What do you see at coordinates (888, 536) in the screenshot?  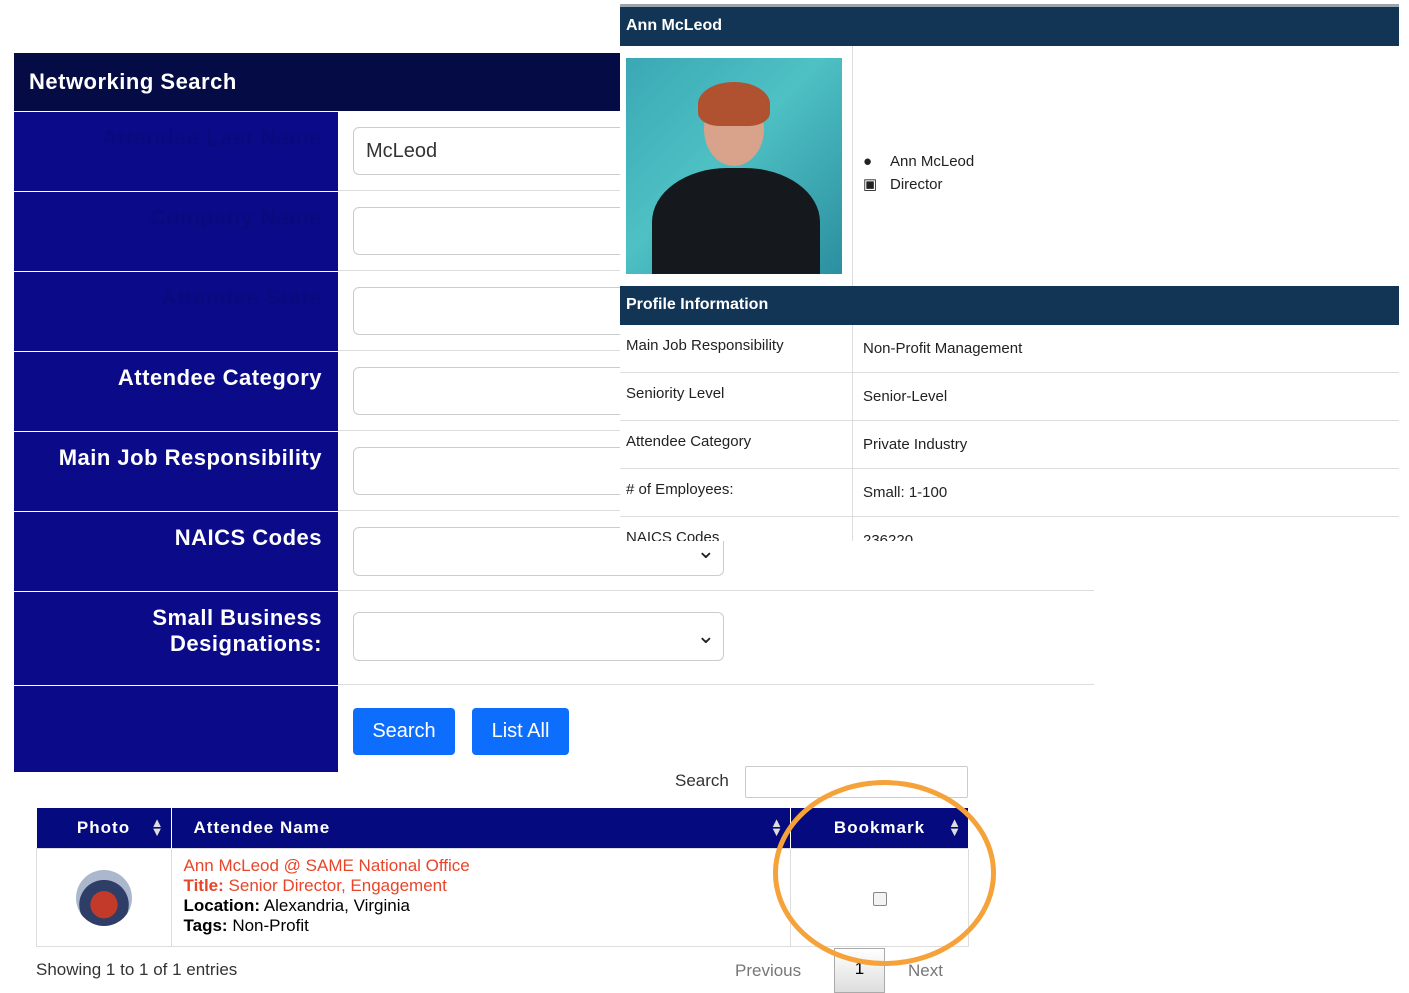 I see `profile-info-value: 236220` at bounding box center [888, 536].